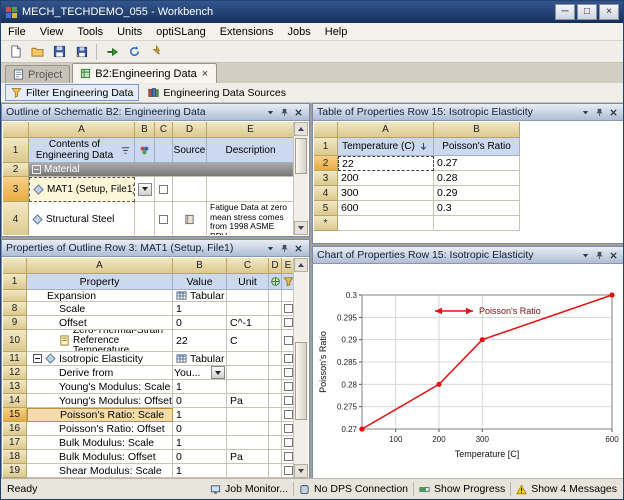  Describe the element at coordinates (477, 147) in the screenshot. I see `ratio-column-header: Poisson's Ratio` at that location.